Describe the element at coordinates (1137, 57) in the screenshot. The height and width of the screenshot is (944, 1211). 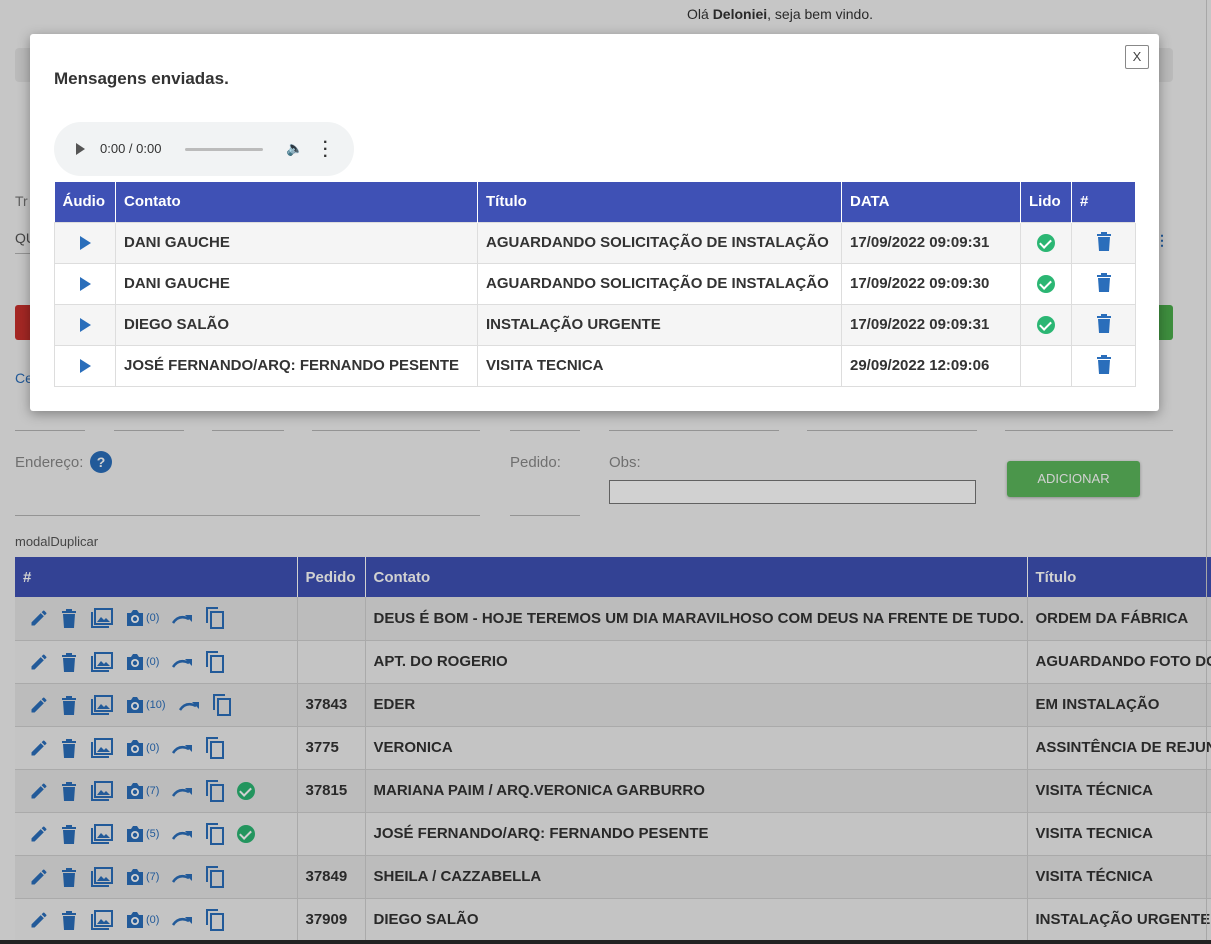
I see `close-button: X` at that location.